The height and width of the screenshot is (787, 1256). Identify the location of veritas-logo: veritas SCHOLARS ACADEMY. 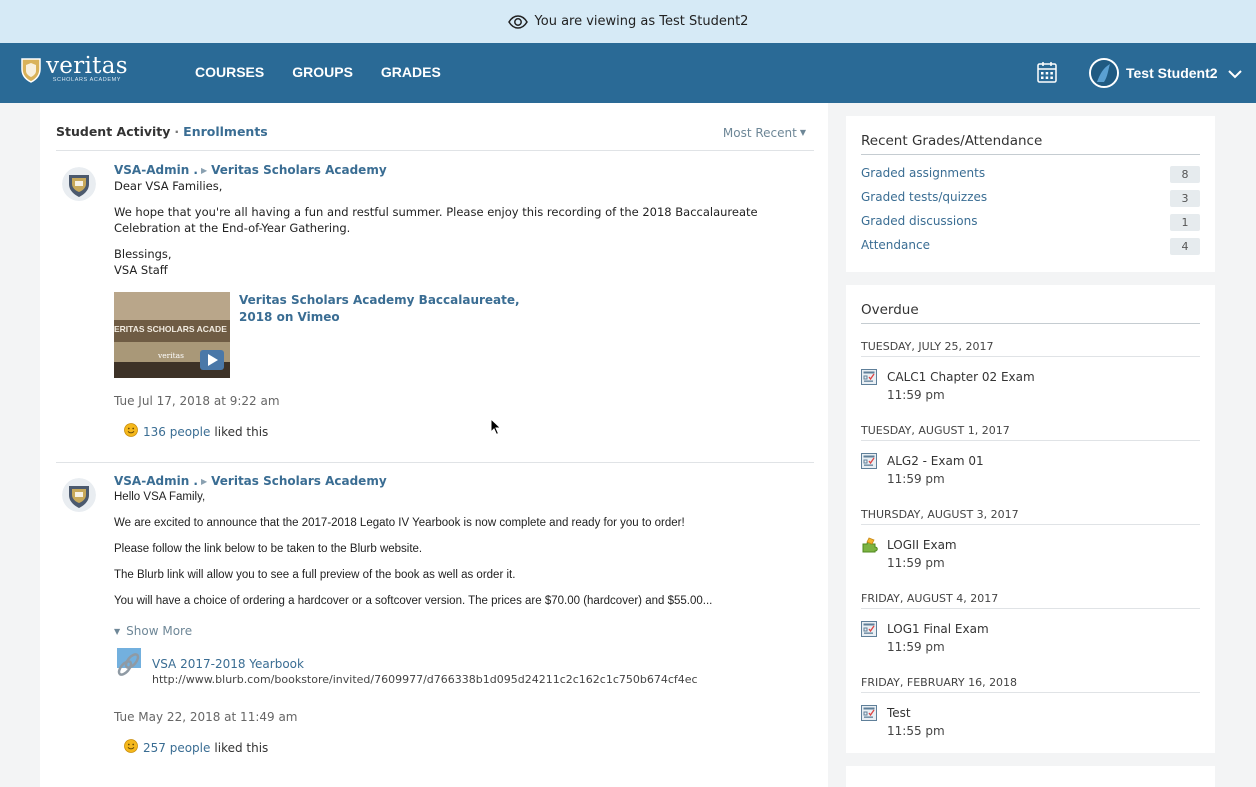
(74, 70).